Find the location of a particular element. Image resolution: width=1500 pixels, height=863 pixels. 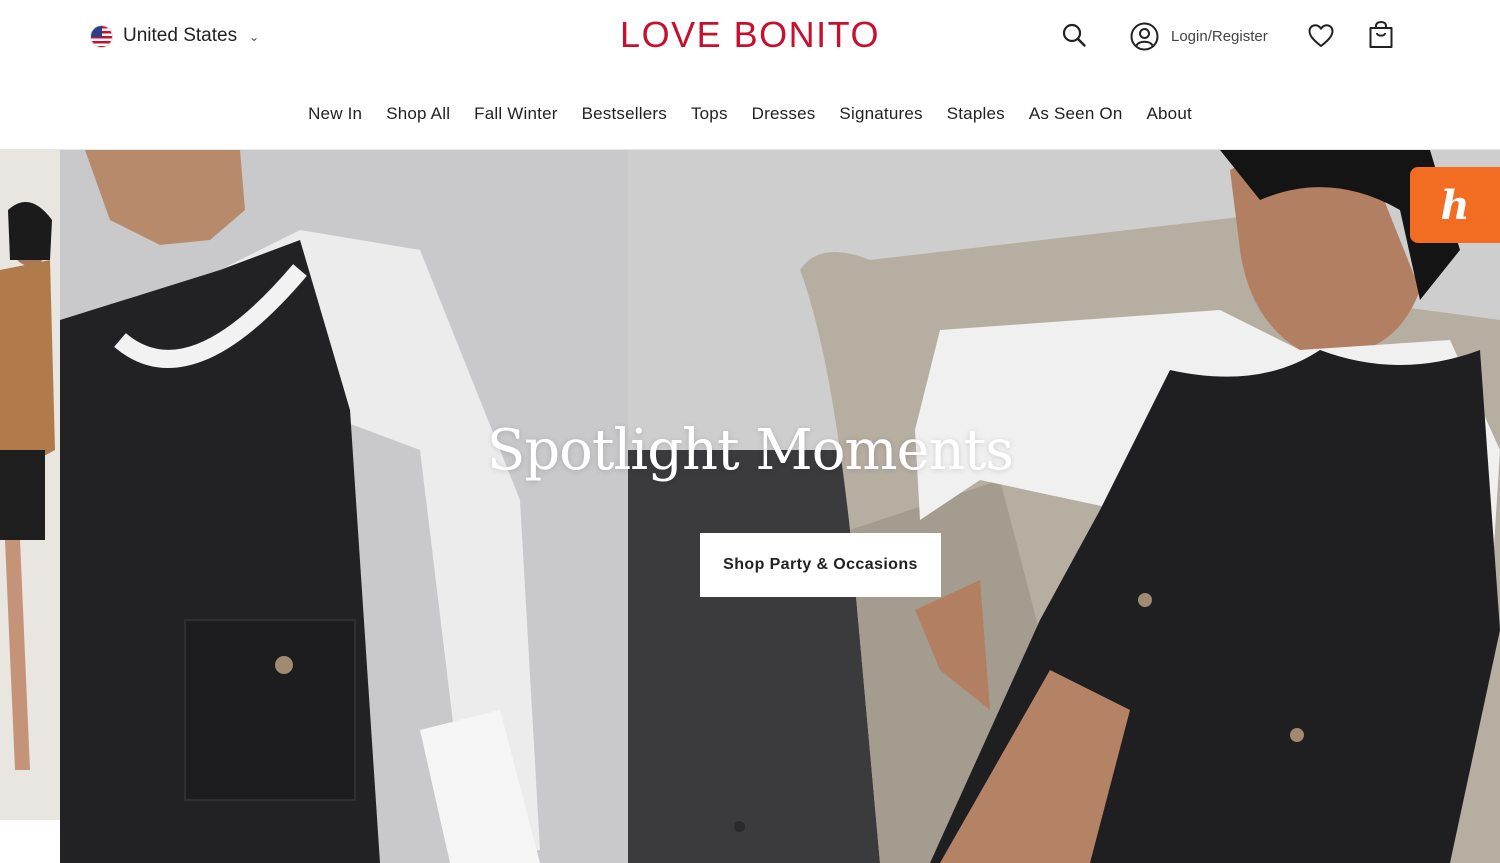

carousel-dots is located at coordinates (749, 826).